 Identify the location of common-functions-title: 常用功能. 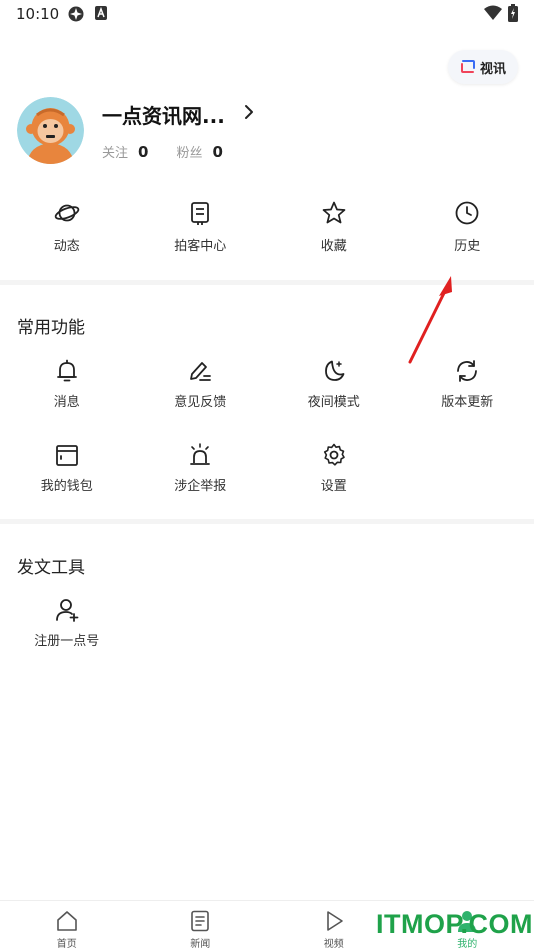
(51, 328).